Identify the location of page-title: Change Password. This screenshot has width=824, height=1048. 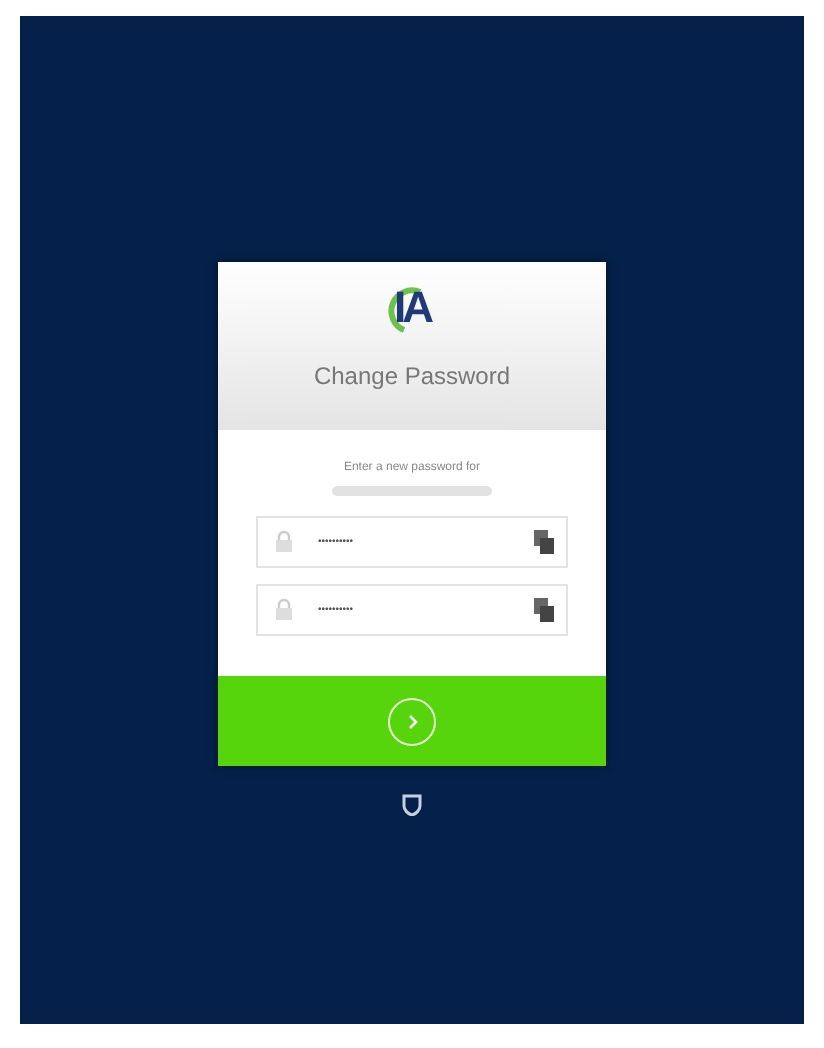
(412, 376).